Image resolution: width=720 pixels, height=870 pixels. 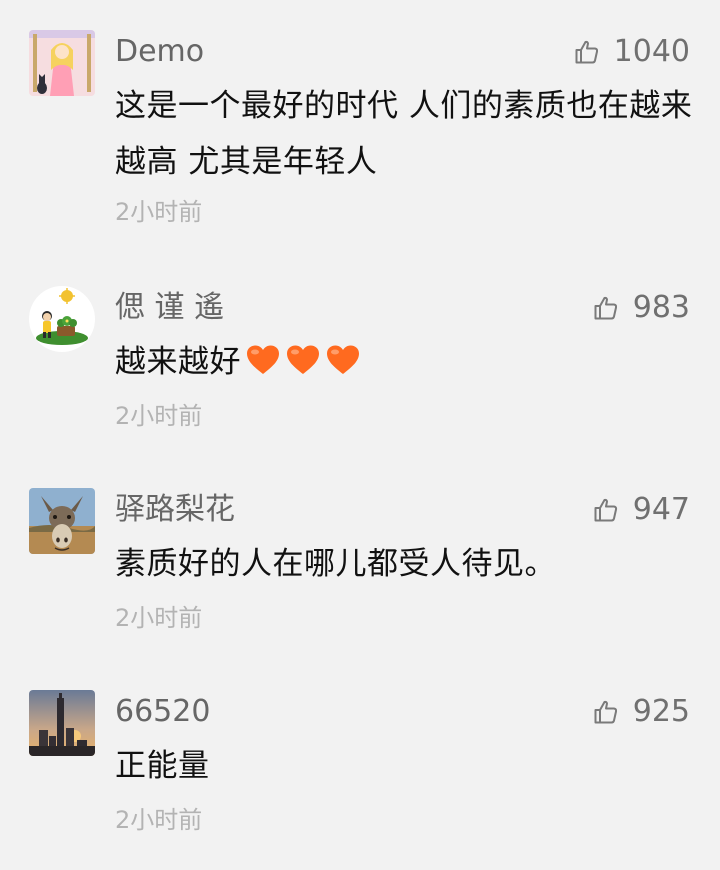 I want to click on cartoon-child-avatar-image, so click(x=62, y=319).